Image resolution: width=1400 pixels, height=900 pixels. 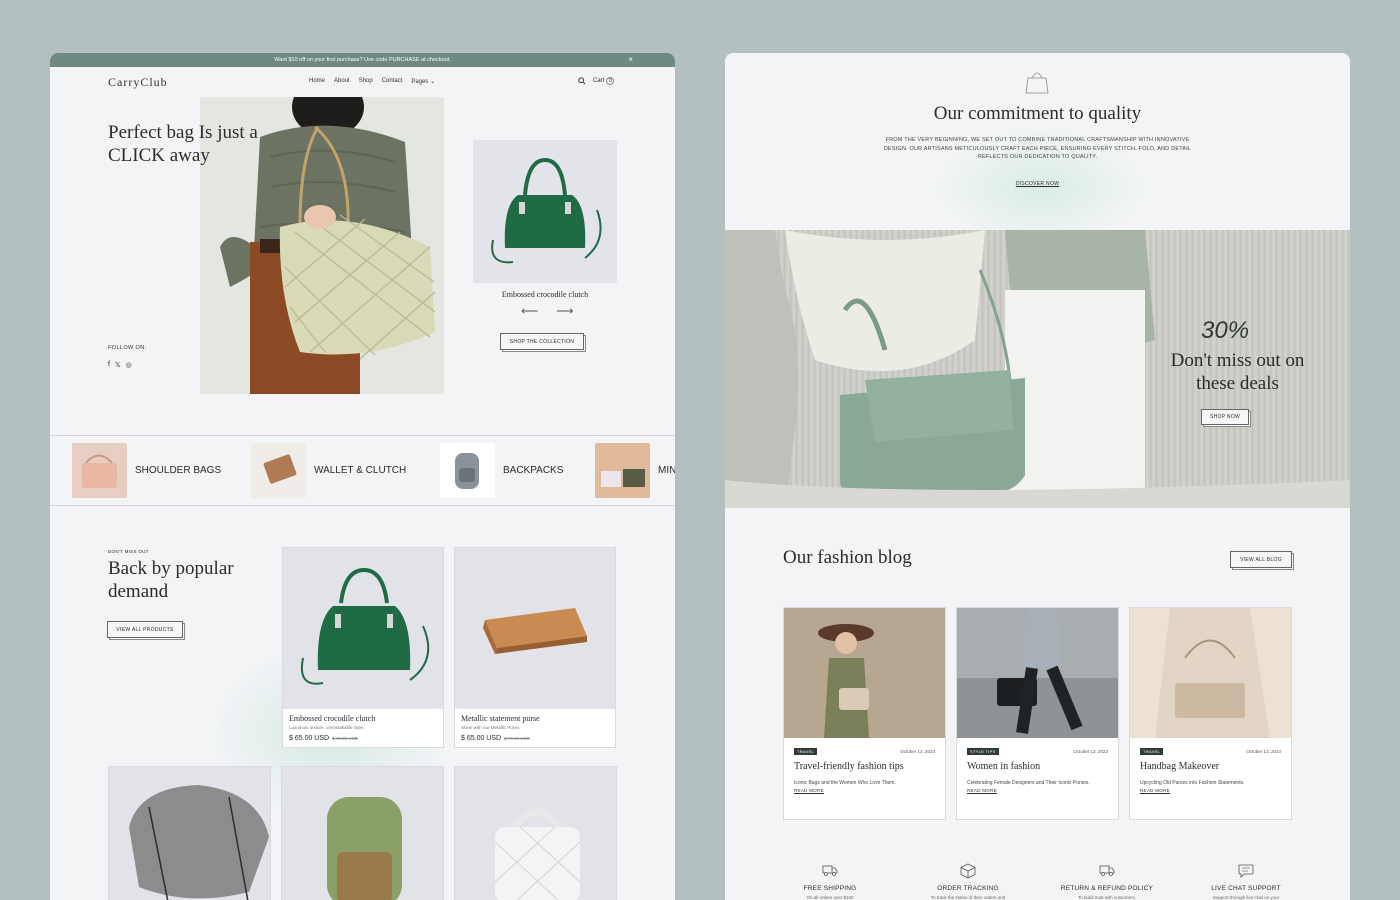 I want to click on category-wallet-clutch: WALLET & CLUTCH, so click(x=328, y=470).